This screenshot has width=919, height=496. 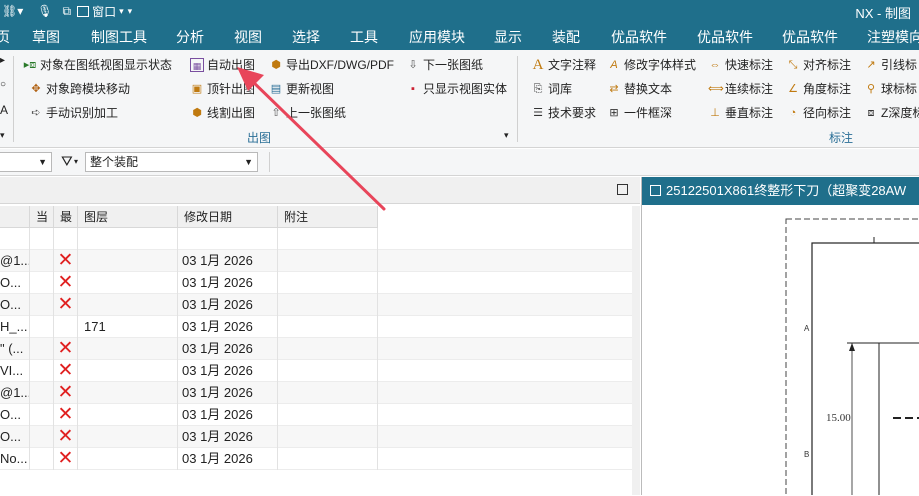 I want to click on lexicon-button: ⎘ 词库, so click(x=551, y=88).